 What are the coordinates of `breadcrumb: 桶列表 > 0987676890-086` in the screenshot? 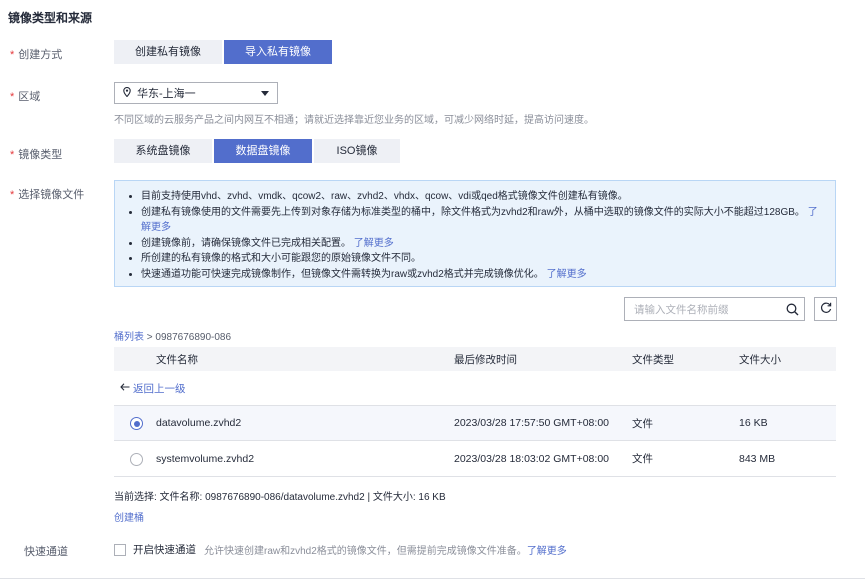 It's located at (172, 335).